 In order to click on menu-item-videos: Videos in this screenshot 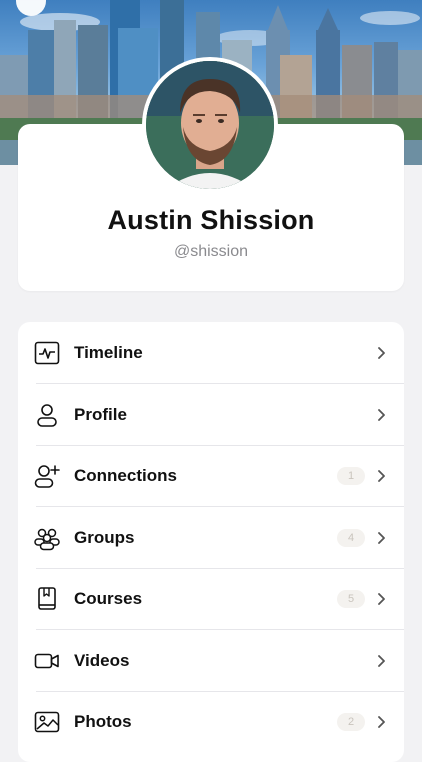, I will do `click(211, 661)`.